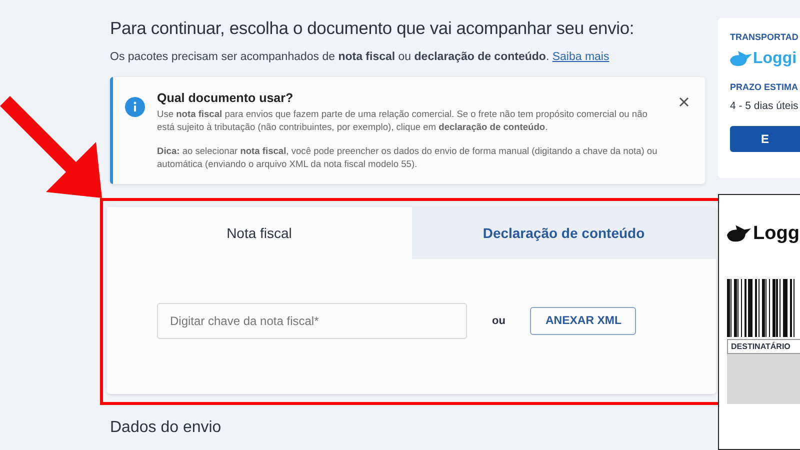 This screenshot has height=450, width=800. Describe the element at coordinates (564, 232) in the screenshot. I see `document-tab: Declaração de conteúdo` at that location.